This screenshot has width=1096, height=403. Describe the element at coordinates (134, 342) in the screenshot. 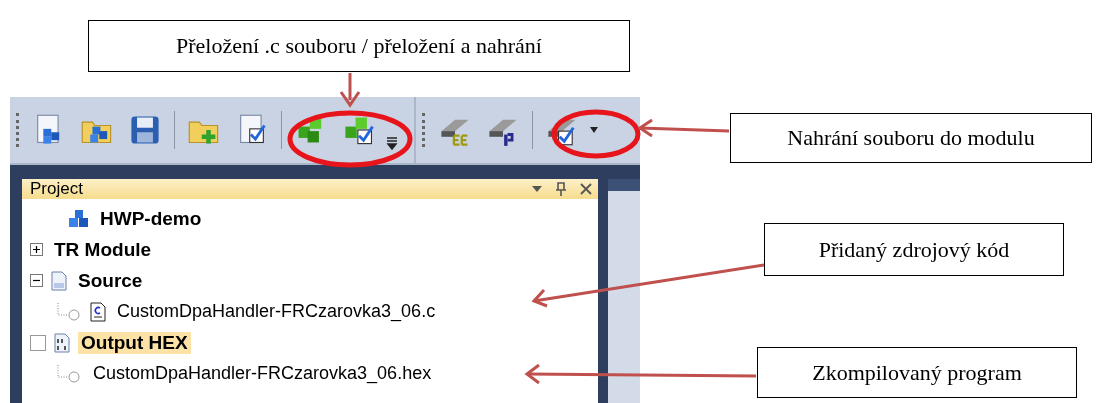

I see `tree-item: Output HEX` at that location.